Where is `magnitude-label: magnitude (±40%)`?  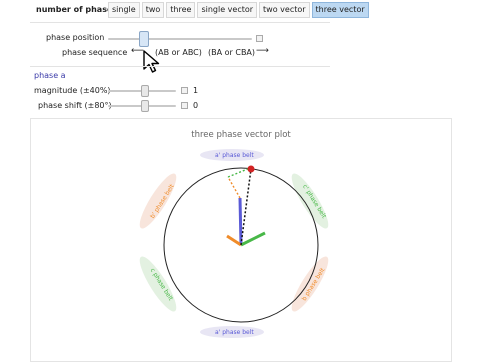
magnitude-label: magnitude (±40%) is located at coordinates (72, 90).